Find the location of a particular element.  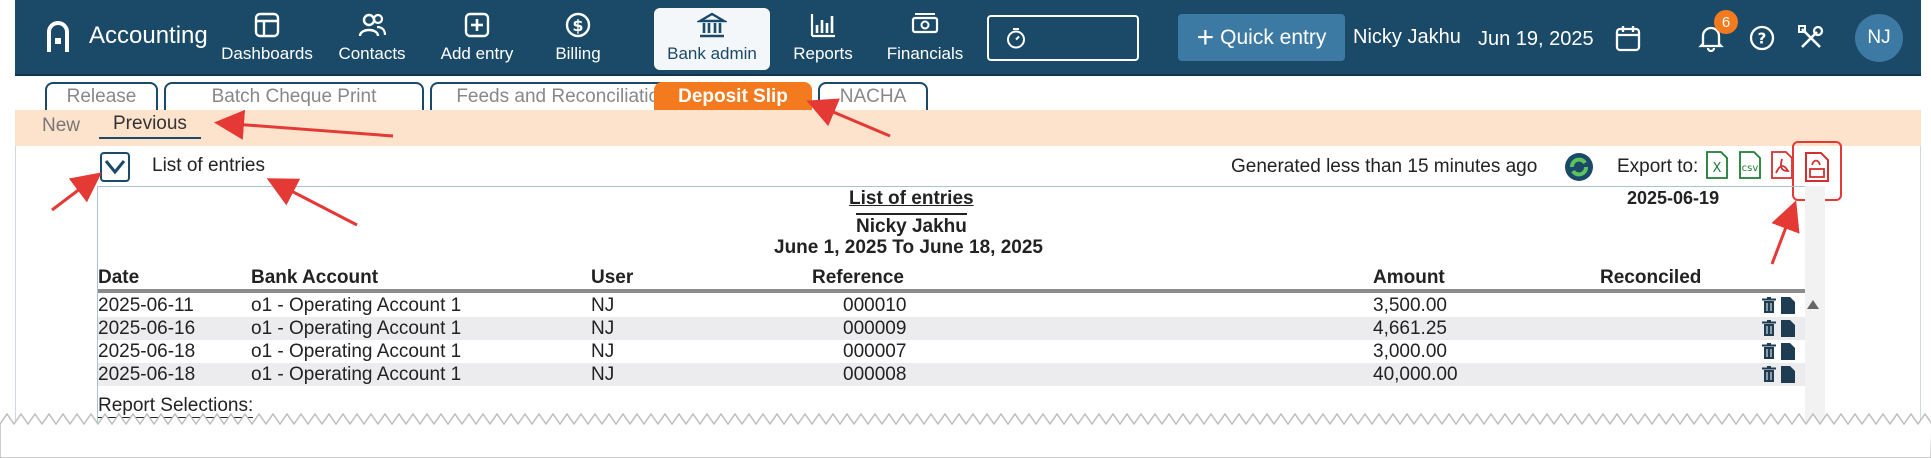

quick-entry-button: + Quick entry is located at coordinates (1261, 37).